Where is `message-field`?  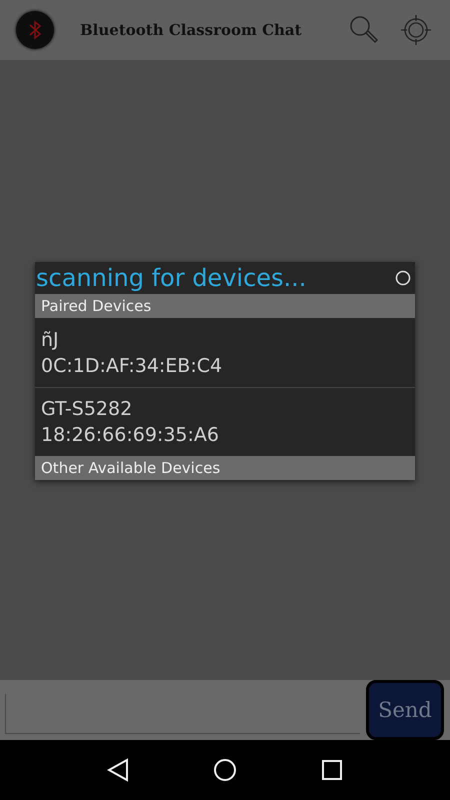 message-field is located at coordinates (182, 714).